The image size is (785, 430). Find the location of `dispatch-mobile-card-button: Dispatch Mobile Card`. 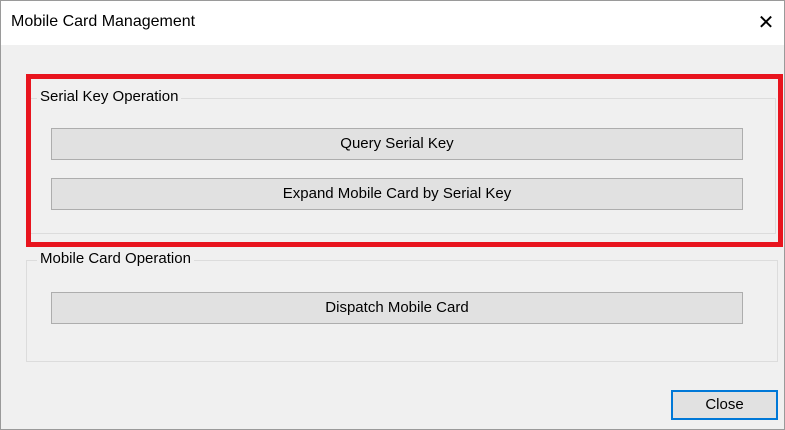

dispatch-mobile-card-button: Dispatch Mobile Card is located at coordinates (397, 308).